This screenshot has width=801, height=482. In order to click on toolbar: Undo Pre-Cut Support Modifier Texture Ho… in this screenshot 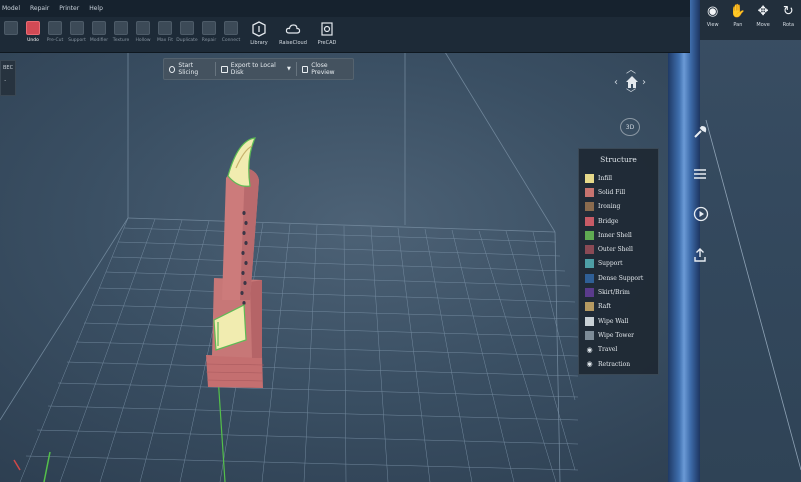, I will do `click(345, 35)`.